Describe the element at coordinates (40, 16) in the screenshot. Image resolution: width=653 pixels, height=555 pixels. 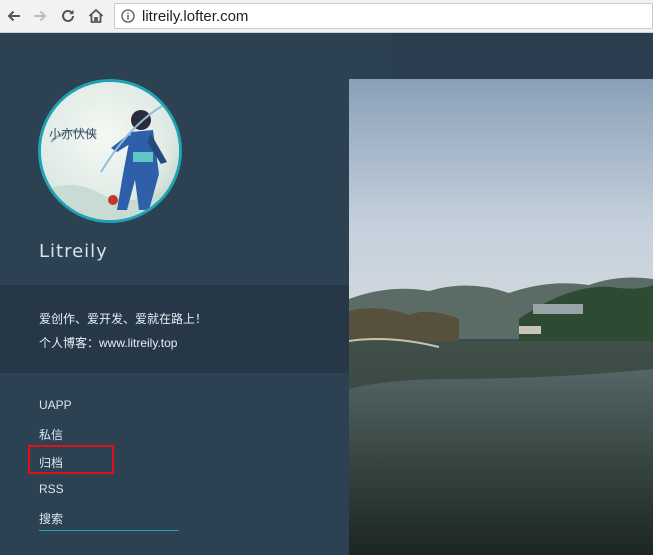
I see `forward-arrow-icon` at that location.